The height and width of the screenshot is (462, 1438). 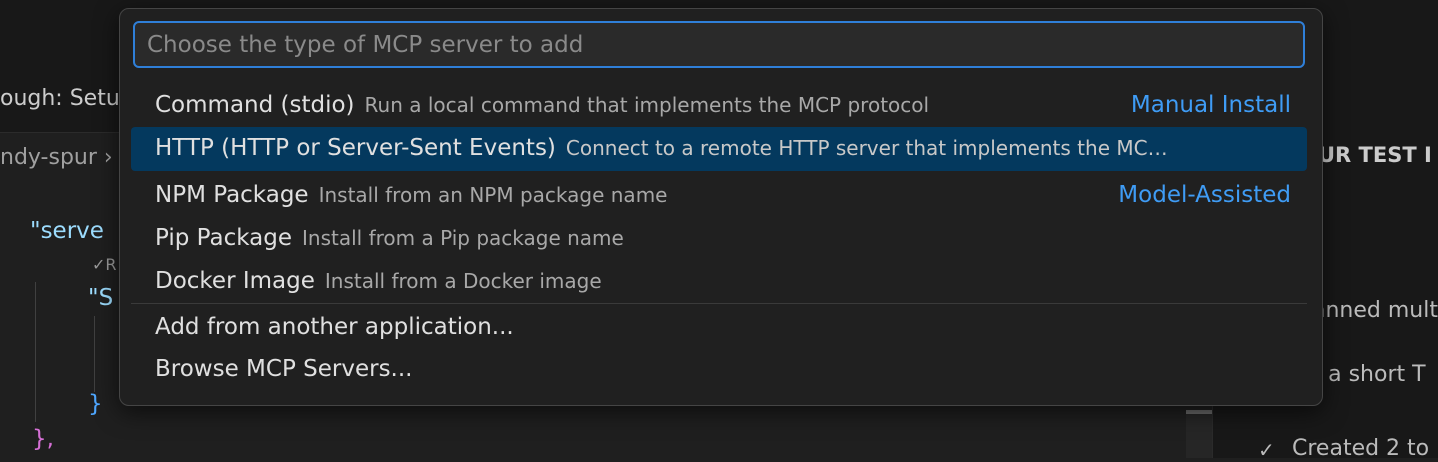 I want to click on panel-text: l a short T, so click(x=1370, y=374).